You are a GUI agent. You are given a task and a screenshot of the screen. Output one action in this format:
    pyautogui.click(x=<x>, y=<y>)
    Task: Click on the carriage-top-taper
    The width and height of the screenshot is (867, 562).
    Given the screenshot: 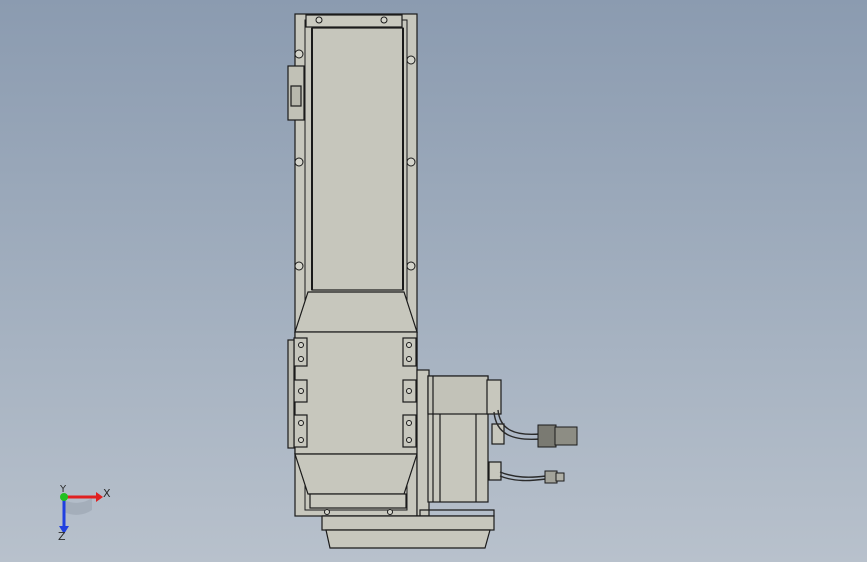 What is the action you would take?
    pyautogui.click(x=356, y=312)
    